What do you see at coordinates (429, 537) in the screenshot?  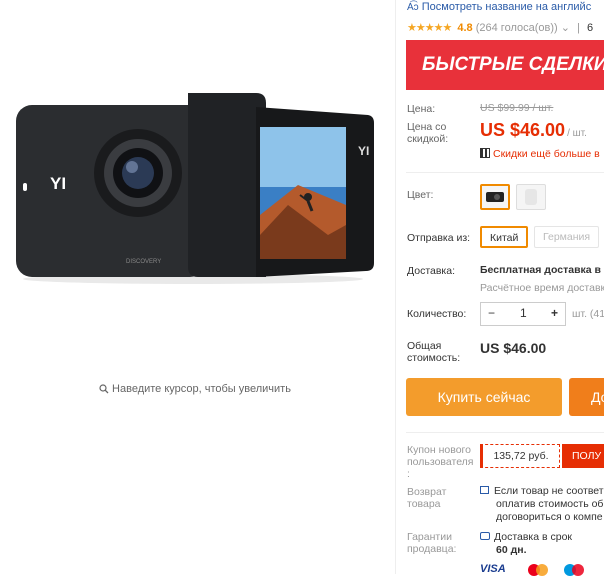 I see `guarantee-label-line1: Гарантии` at bounding box center [429, 537].